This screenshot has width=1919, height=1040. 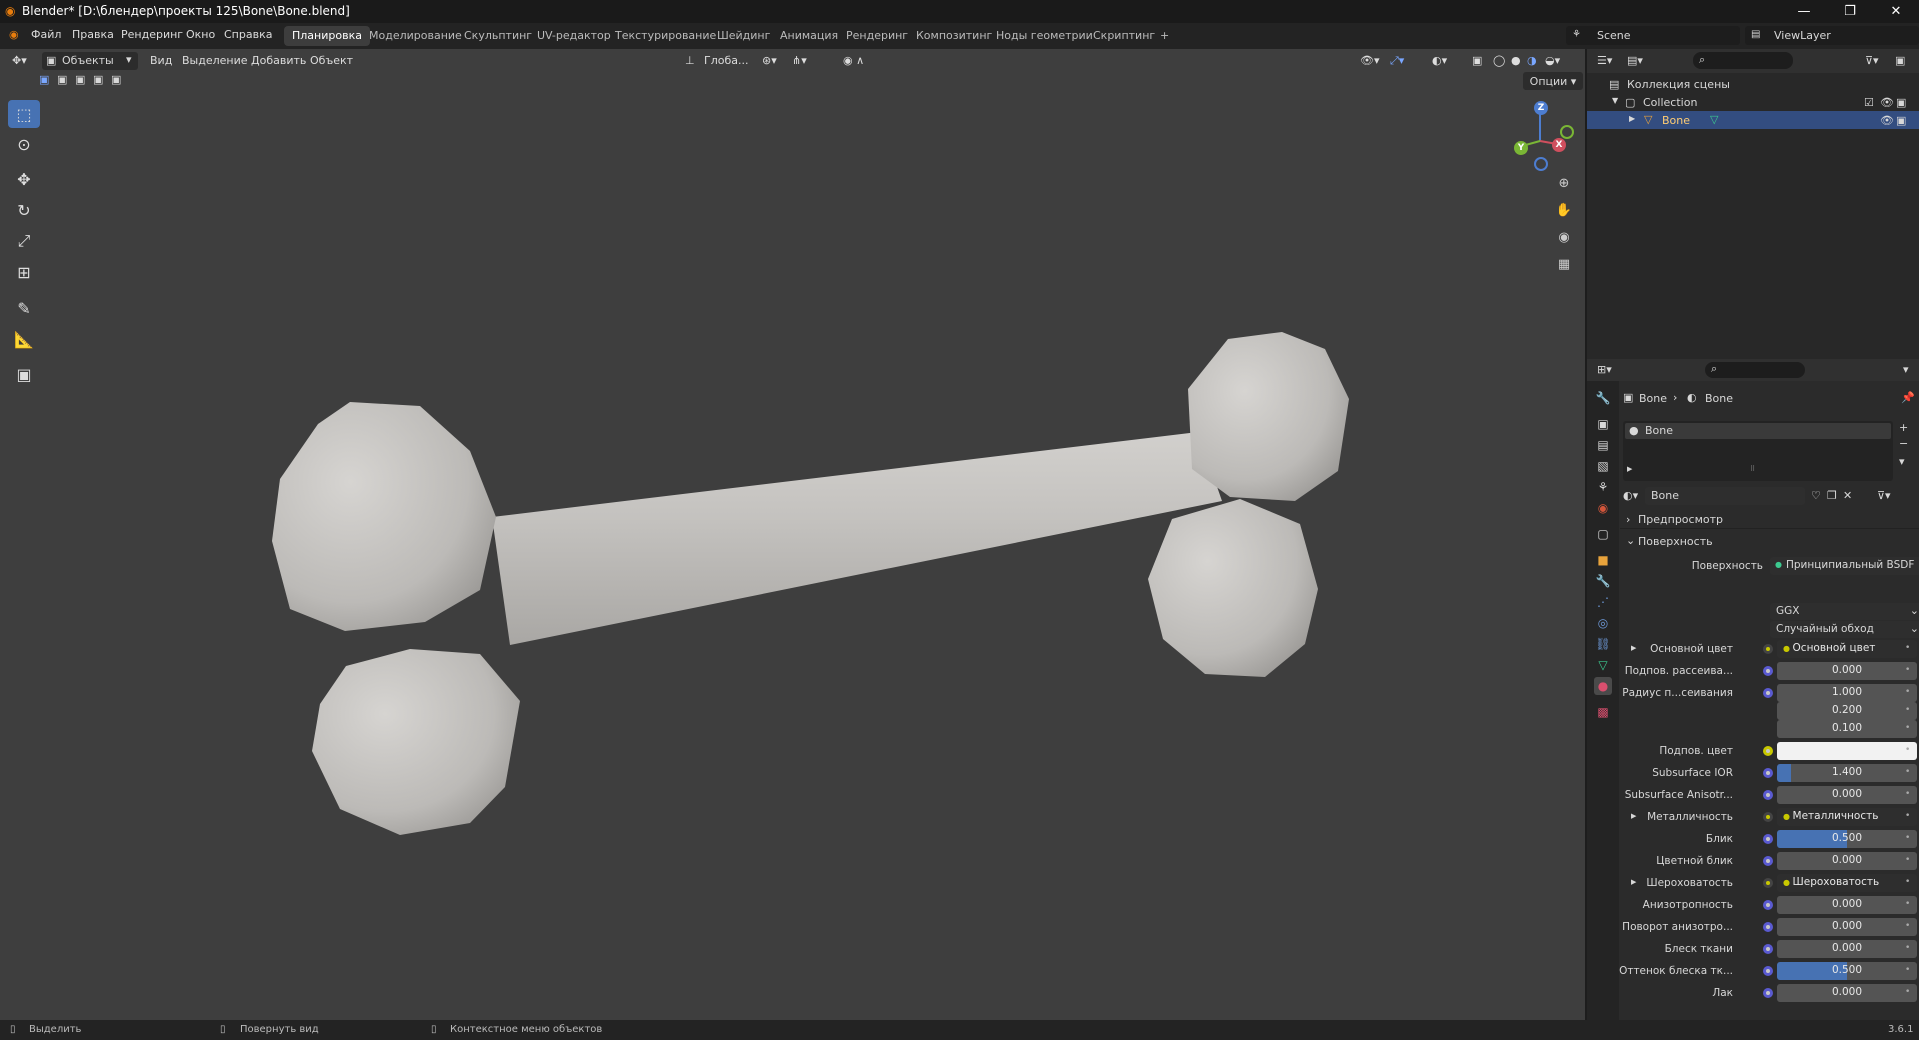 I want to click on select-invert-icon: ▣, so click(x=98, y=79).